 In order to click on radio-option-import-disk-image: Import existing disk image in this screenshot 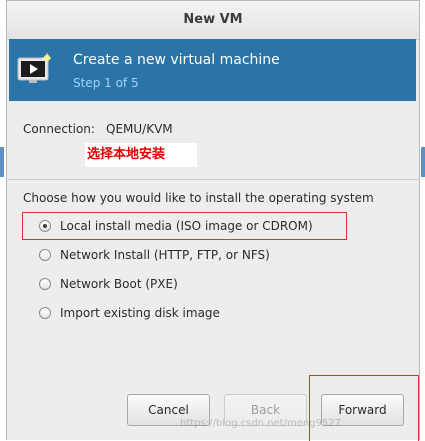, I will do `click(129, 313)`.